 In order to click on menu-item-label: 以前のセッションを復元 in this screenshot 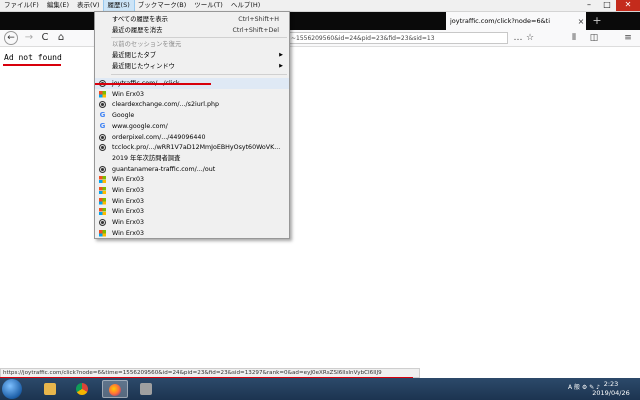, I will do `click(147, 44)`.